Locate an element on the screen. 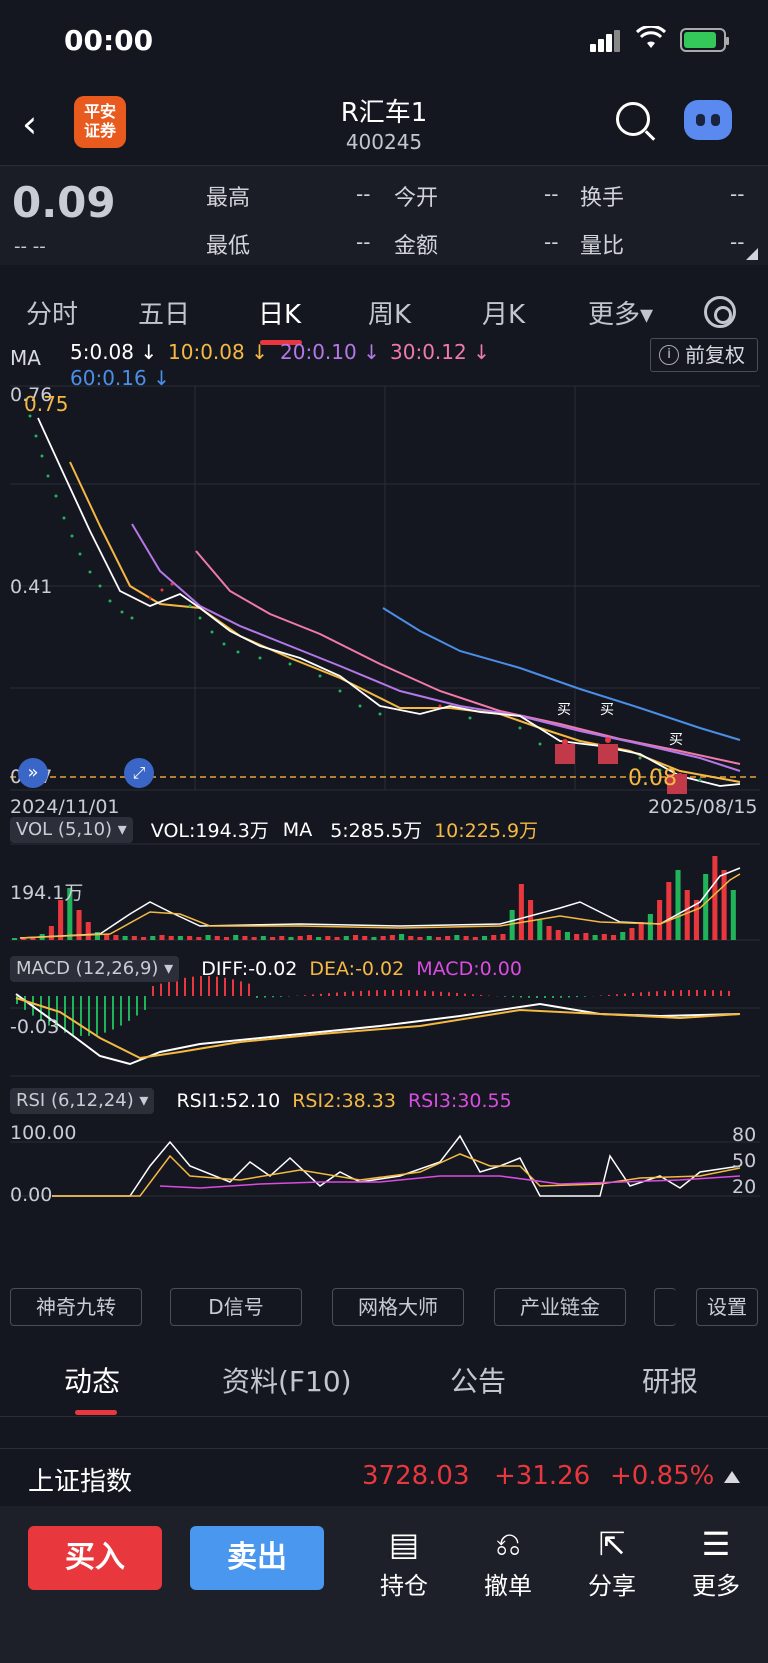 This screenshot has height=1663, width=768. wifi-icon is located at coordinates (651, 38).